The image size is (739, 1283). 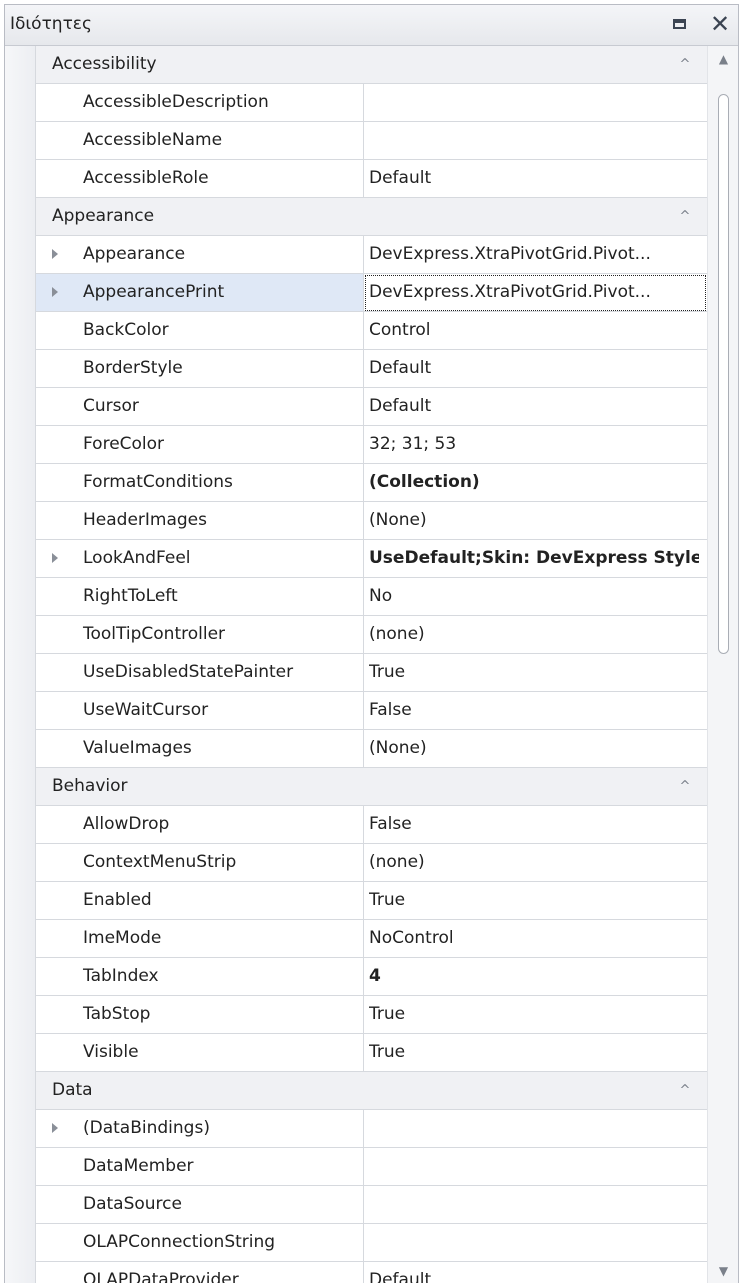 What do you see at coordinates (200, 331) in the screenshot?
I see `property-name-cell: BackColor` at bounding box center [200, 331].